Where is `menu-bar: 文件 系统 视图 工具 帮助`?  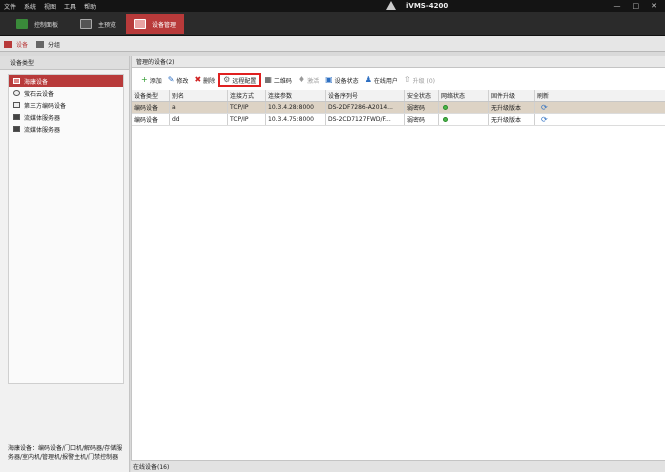 menu-bar: 文件 系统 视图 工具 帮助 is located at coordinates (50, 6).